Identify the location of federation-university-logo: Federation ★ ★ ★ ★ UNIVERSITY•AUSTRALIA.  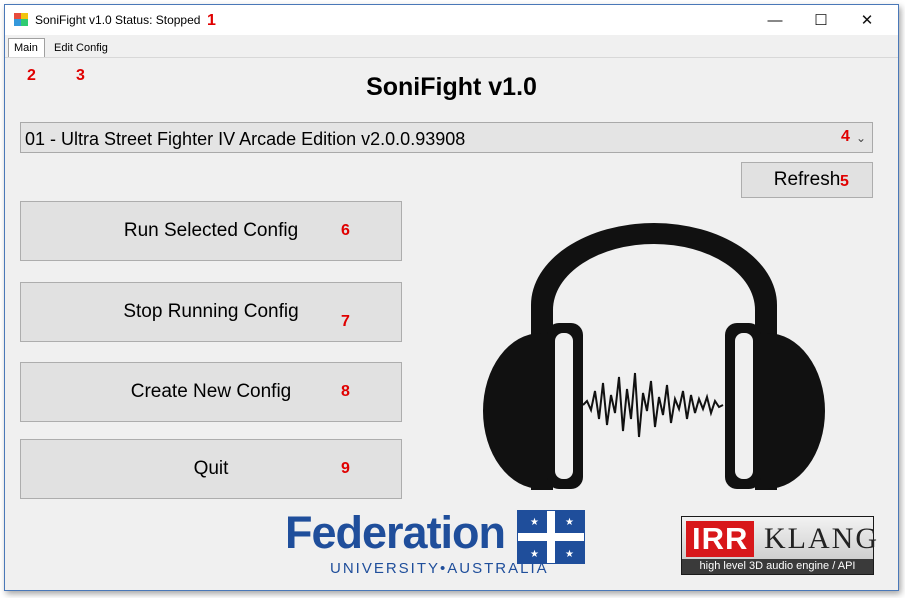
(435, 542).